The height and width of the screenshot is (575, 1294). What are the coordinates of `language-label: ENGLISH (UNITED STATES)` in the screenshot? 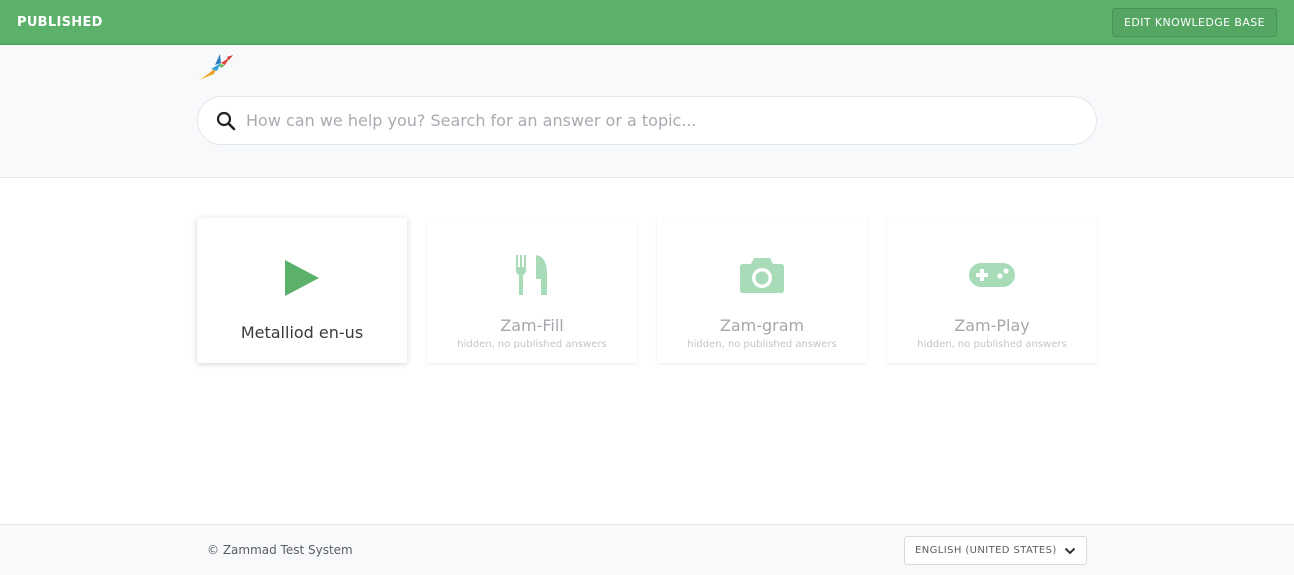 It's located at (986, 550).